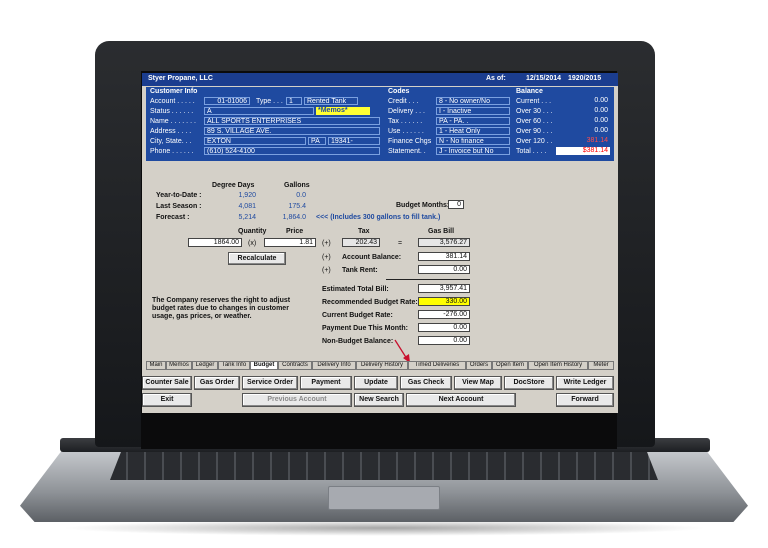 The width and height of the screenshot is (768, 548). What do you see at coordinates (444, 269) in the screenshot?
I see `tank-rent-value: 0.00` at bounding box center [444, 269].